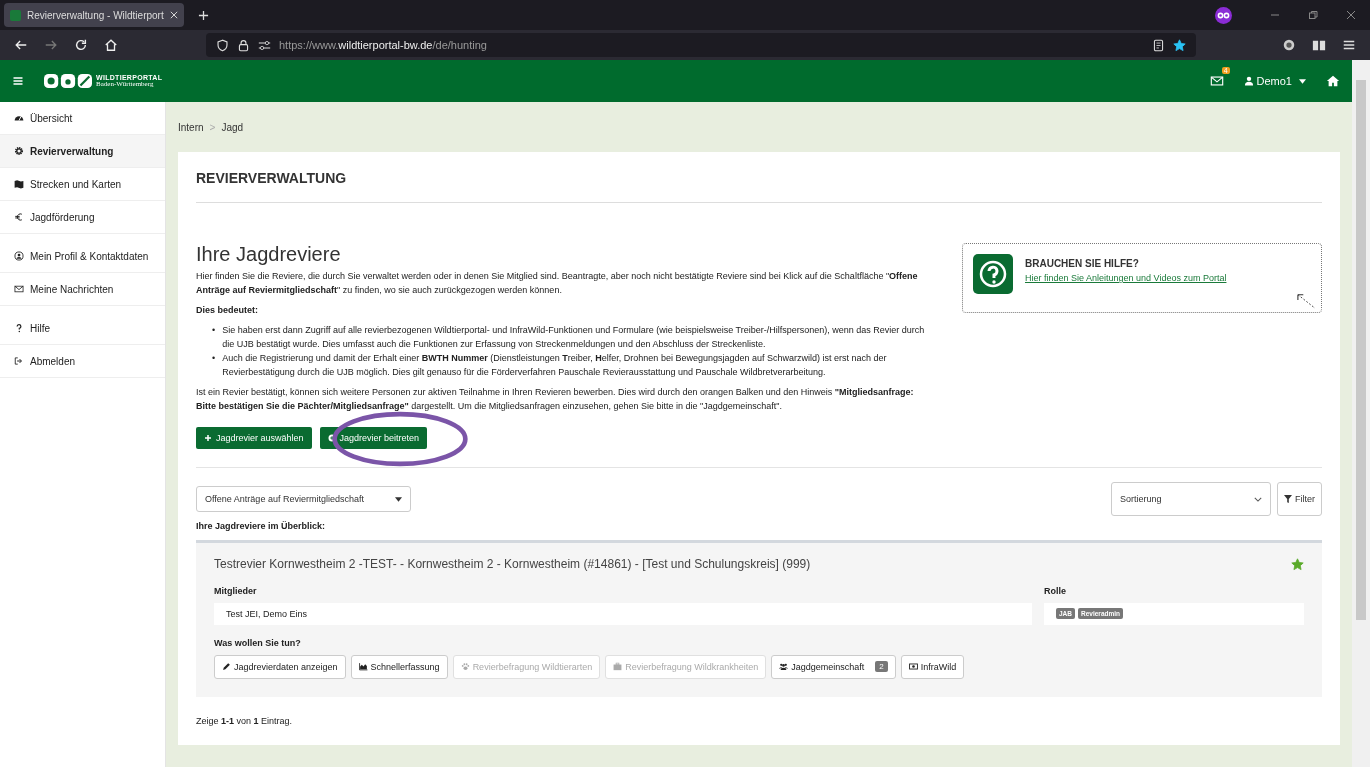 Image resolution: width=1370 pixels, height=767 pixels. What do you see at coordinates (232, 127) in the screenshot?
I see `breadcrumb-item: Jagd` at bounding box center [232, 127].